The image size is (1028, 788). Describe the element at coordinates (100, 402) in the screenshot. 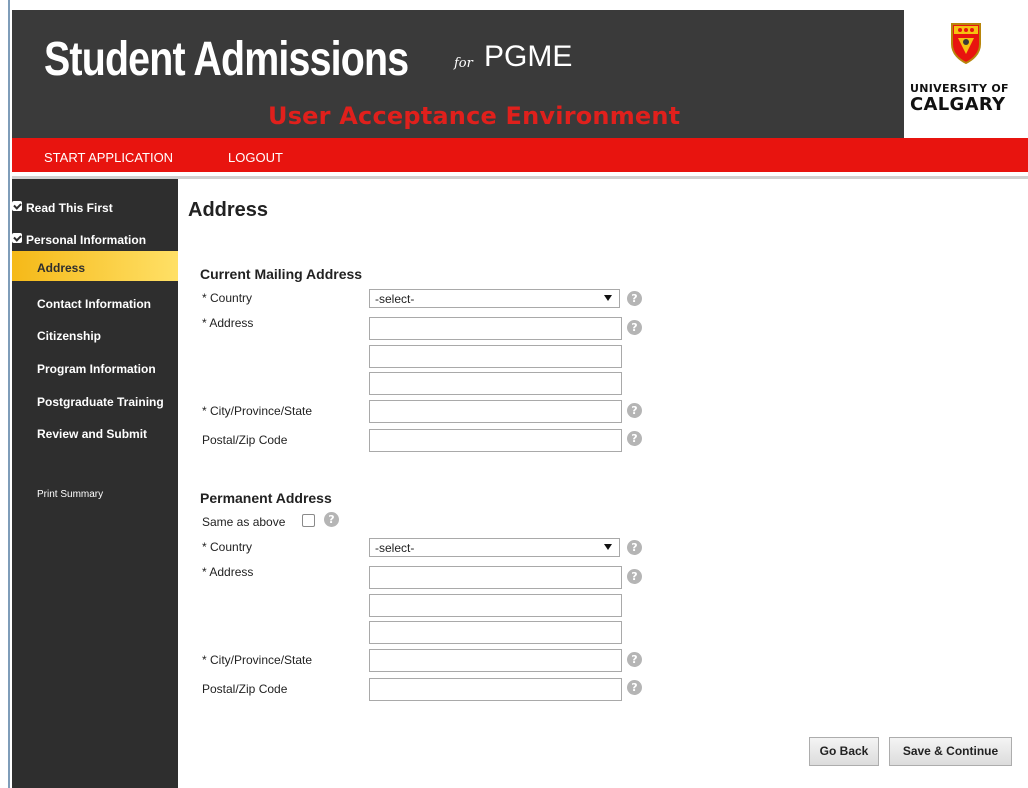

I see `sidebar-item-label: Postgraduate Training` at that location.